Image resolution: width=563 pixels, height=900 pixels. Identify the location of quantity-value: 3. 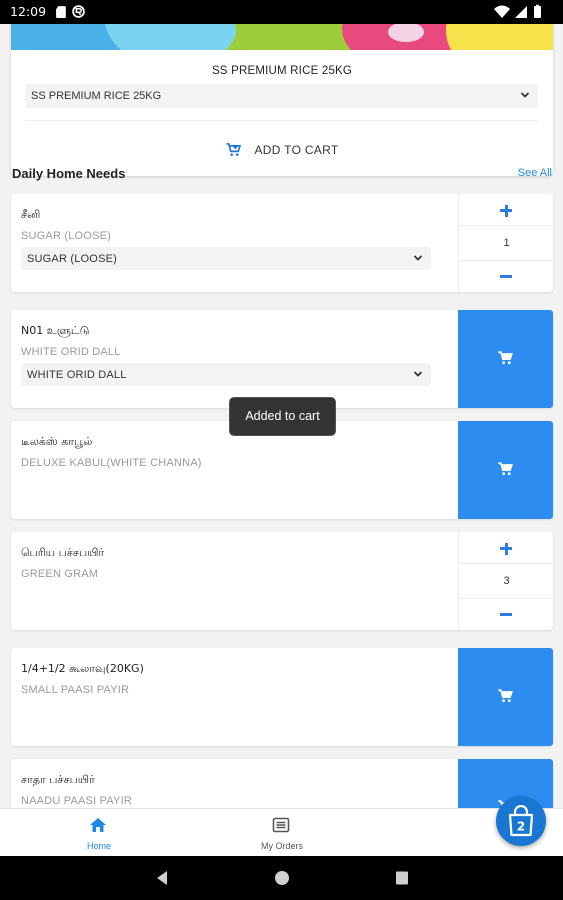
(506, 581).